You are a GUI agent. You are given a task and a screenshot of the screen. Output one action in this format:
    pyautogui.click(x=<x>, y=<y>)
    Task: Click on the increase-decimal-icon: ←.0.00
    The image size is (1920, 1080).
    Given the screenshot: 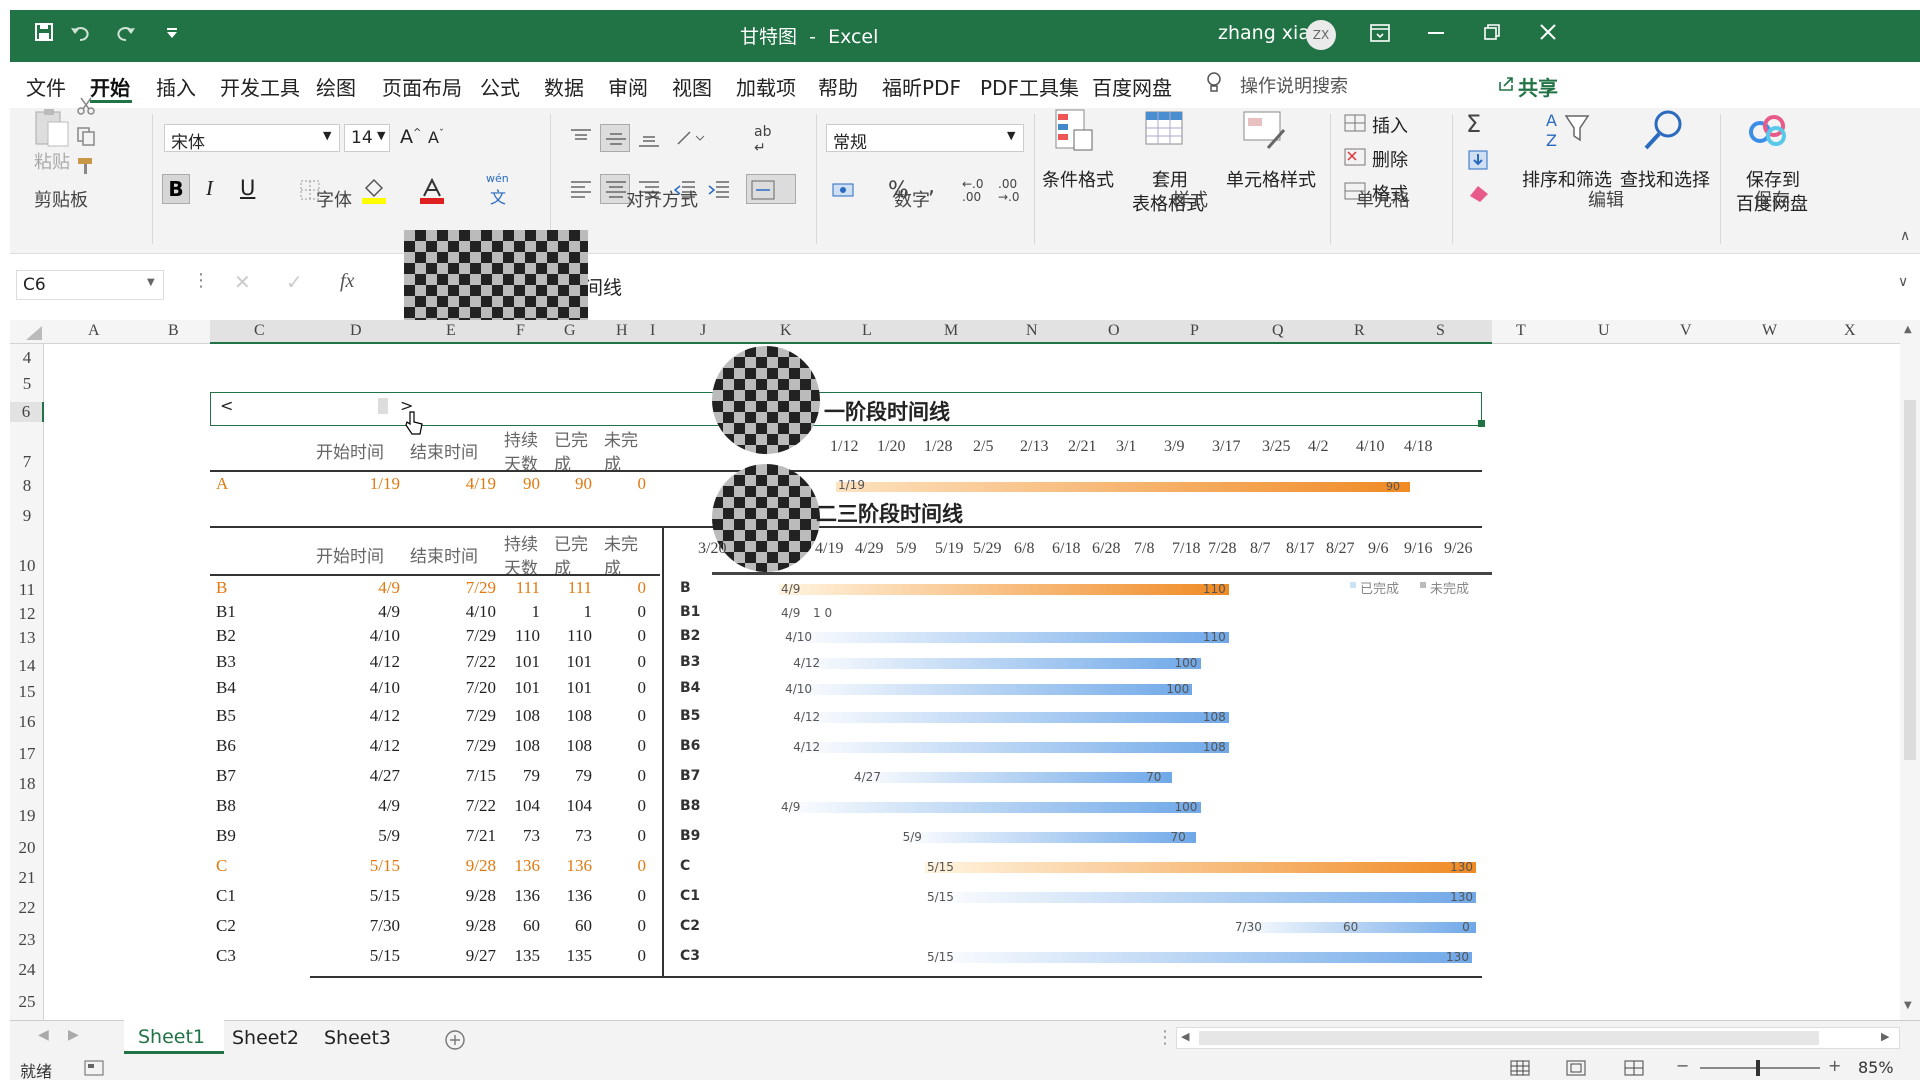 What is the action you would take?
    pyautogui.click(x=973, y=191)
    